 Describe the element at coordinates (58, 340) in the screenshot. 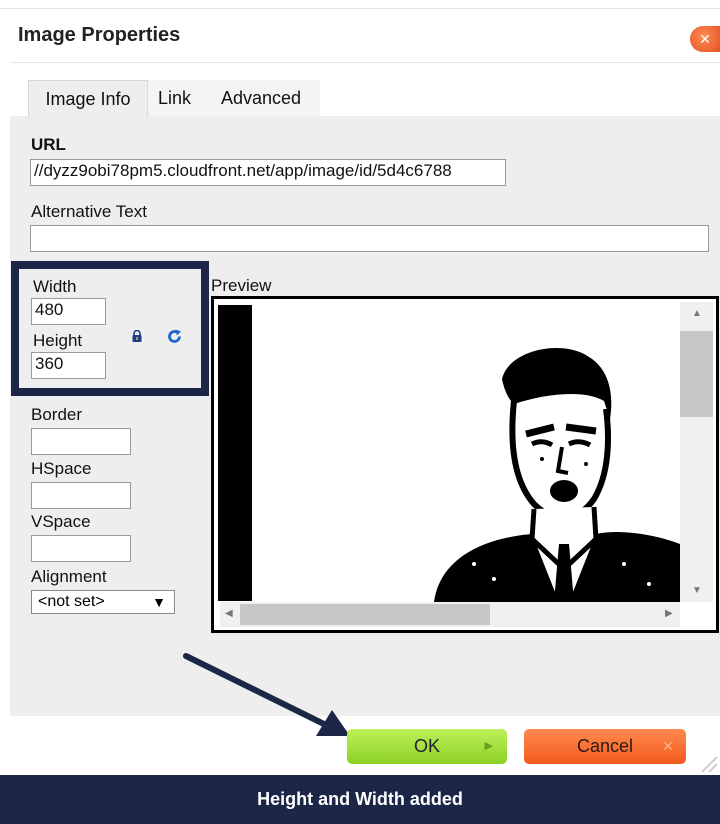

I see `height-label: Height` at that location.